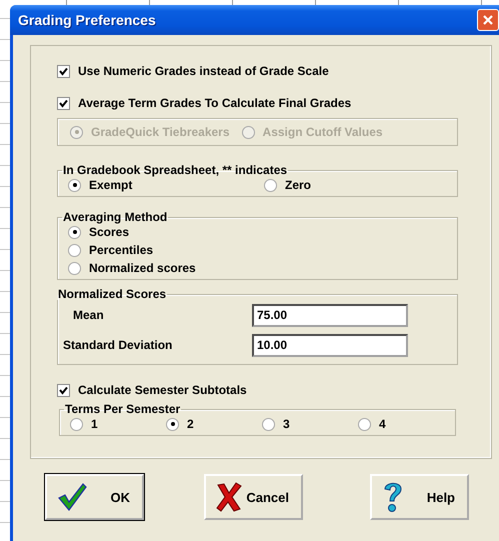  What do you see at coordinates (253, 497) in the screenshot?
I see `cancel-button: Cancel` at bounding box center [253, 497].